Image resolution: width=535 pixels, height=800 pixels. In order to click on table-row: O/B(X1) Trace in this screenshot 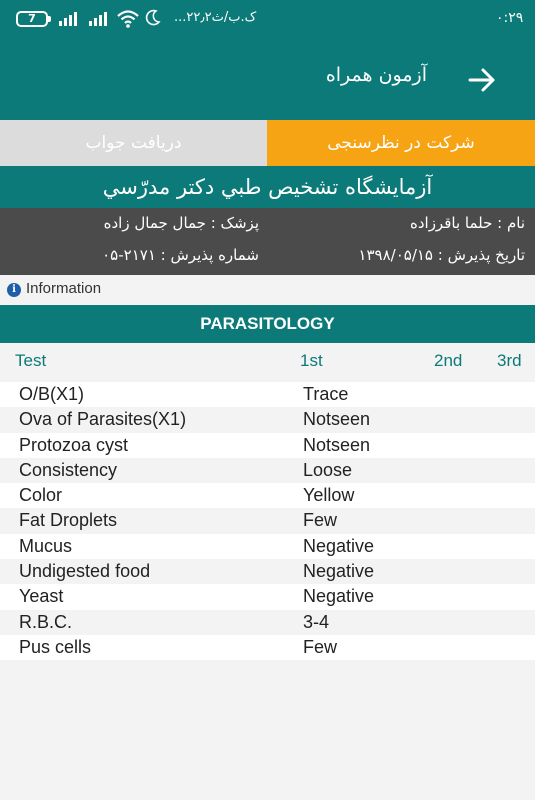, I will do `click(267, 395)`.